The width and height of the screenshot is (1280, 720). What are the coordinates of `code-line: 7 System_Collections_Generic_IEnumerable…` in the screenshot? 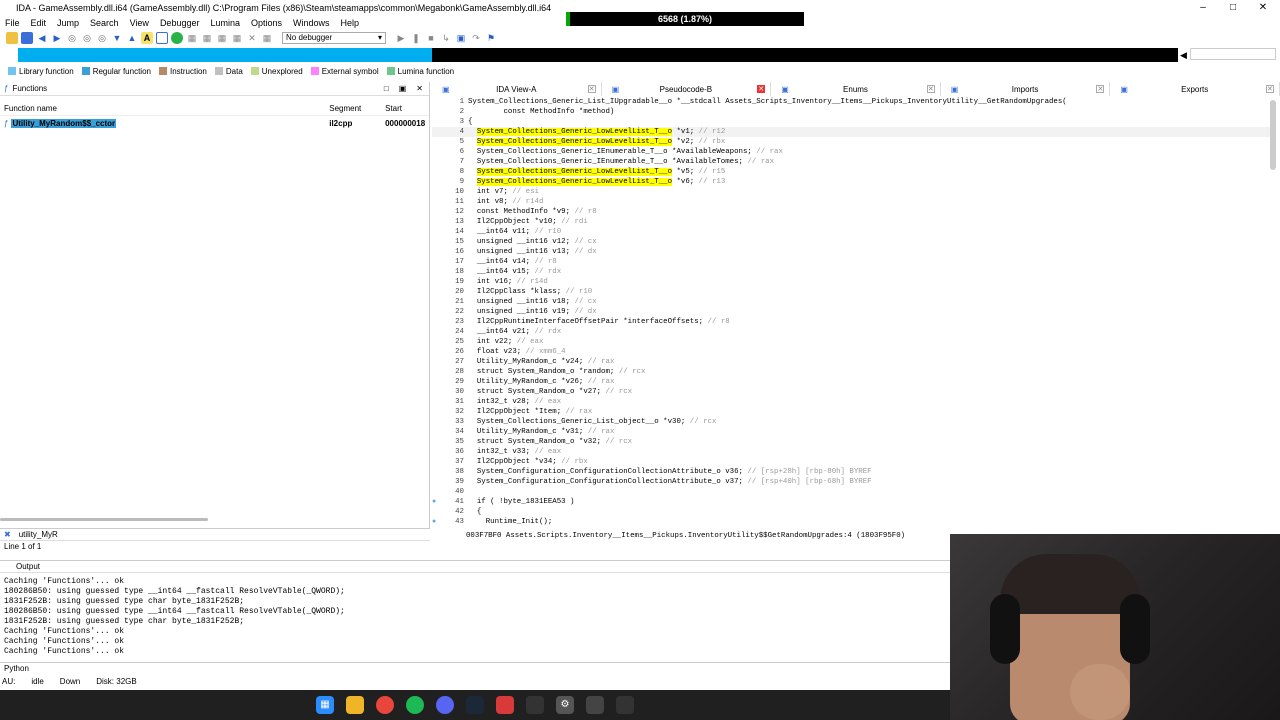 It's located at (852, 162).